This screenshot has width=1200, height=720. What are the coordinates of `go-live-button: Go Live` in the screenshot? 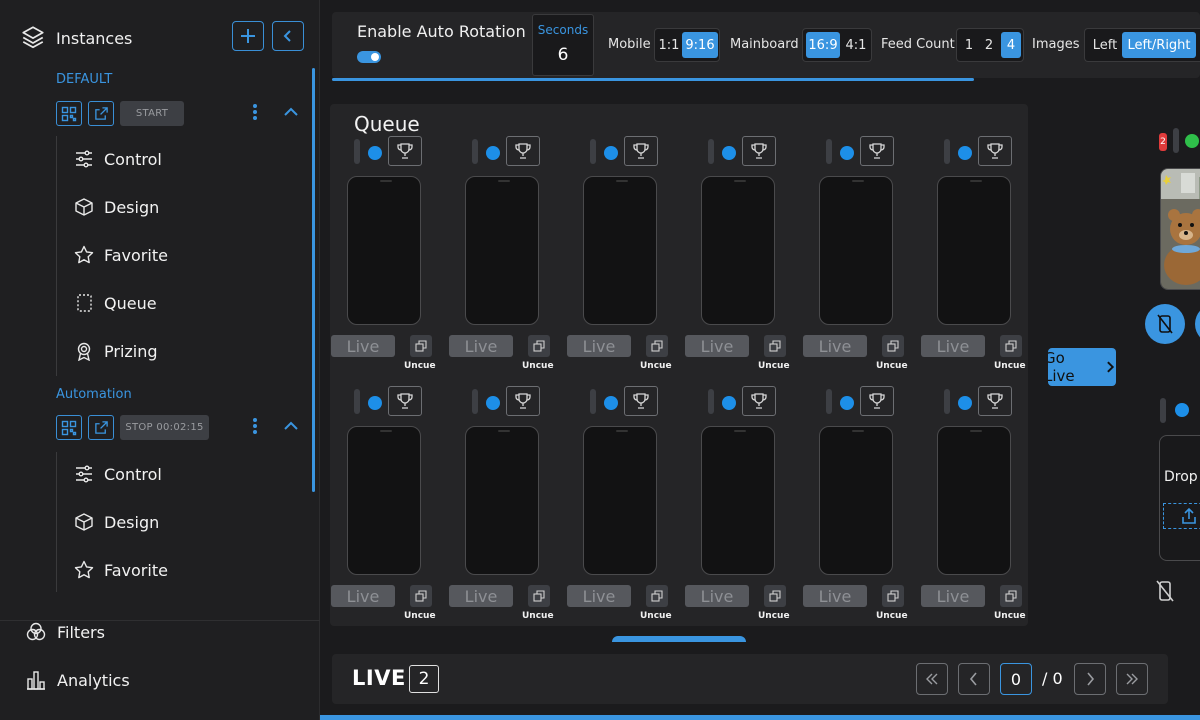 It's located at (1082, 367).